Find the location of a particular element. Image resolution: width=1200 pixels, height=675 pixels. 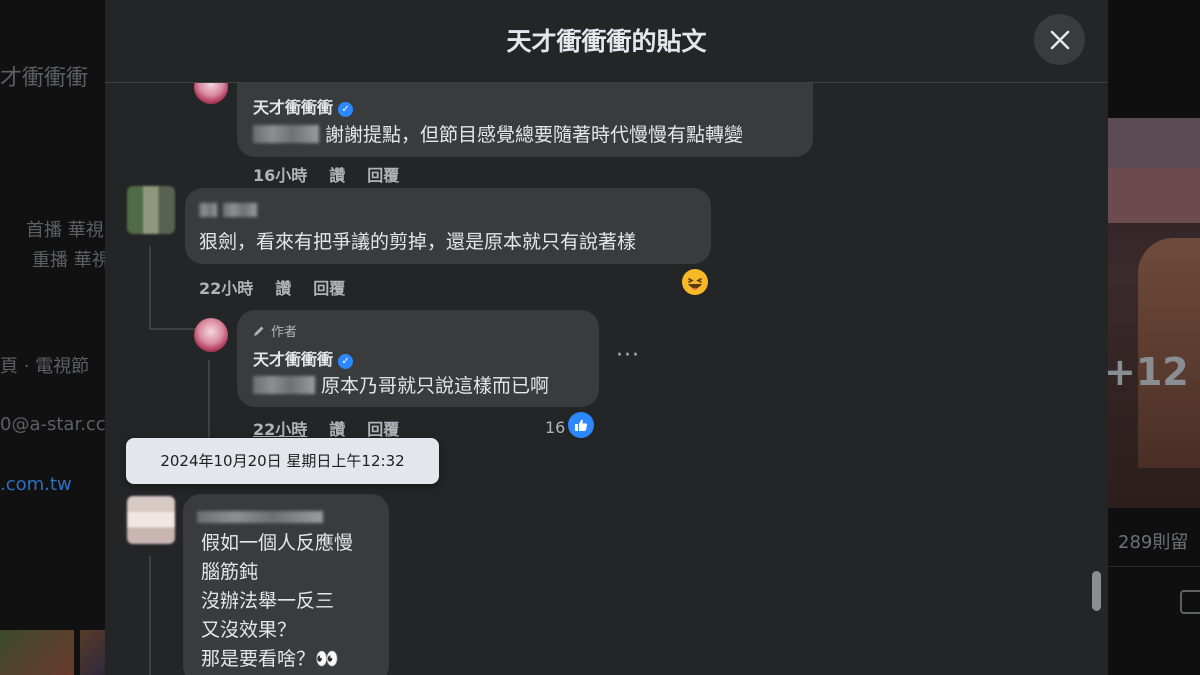

comment-line: 沒辦法舉一反三 is located at coordinates (268, 601).